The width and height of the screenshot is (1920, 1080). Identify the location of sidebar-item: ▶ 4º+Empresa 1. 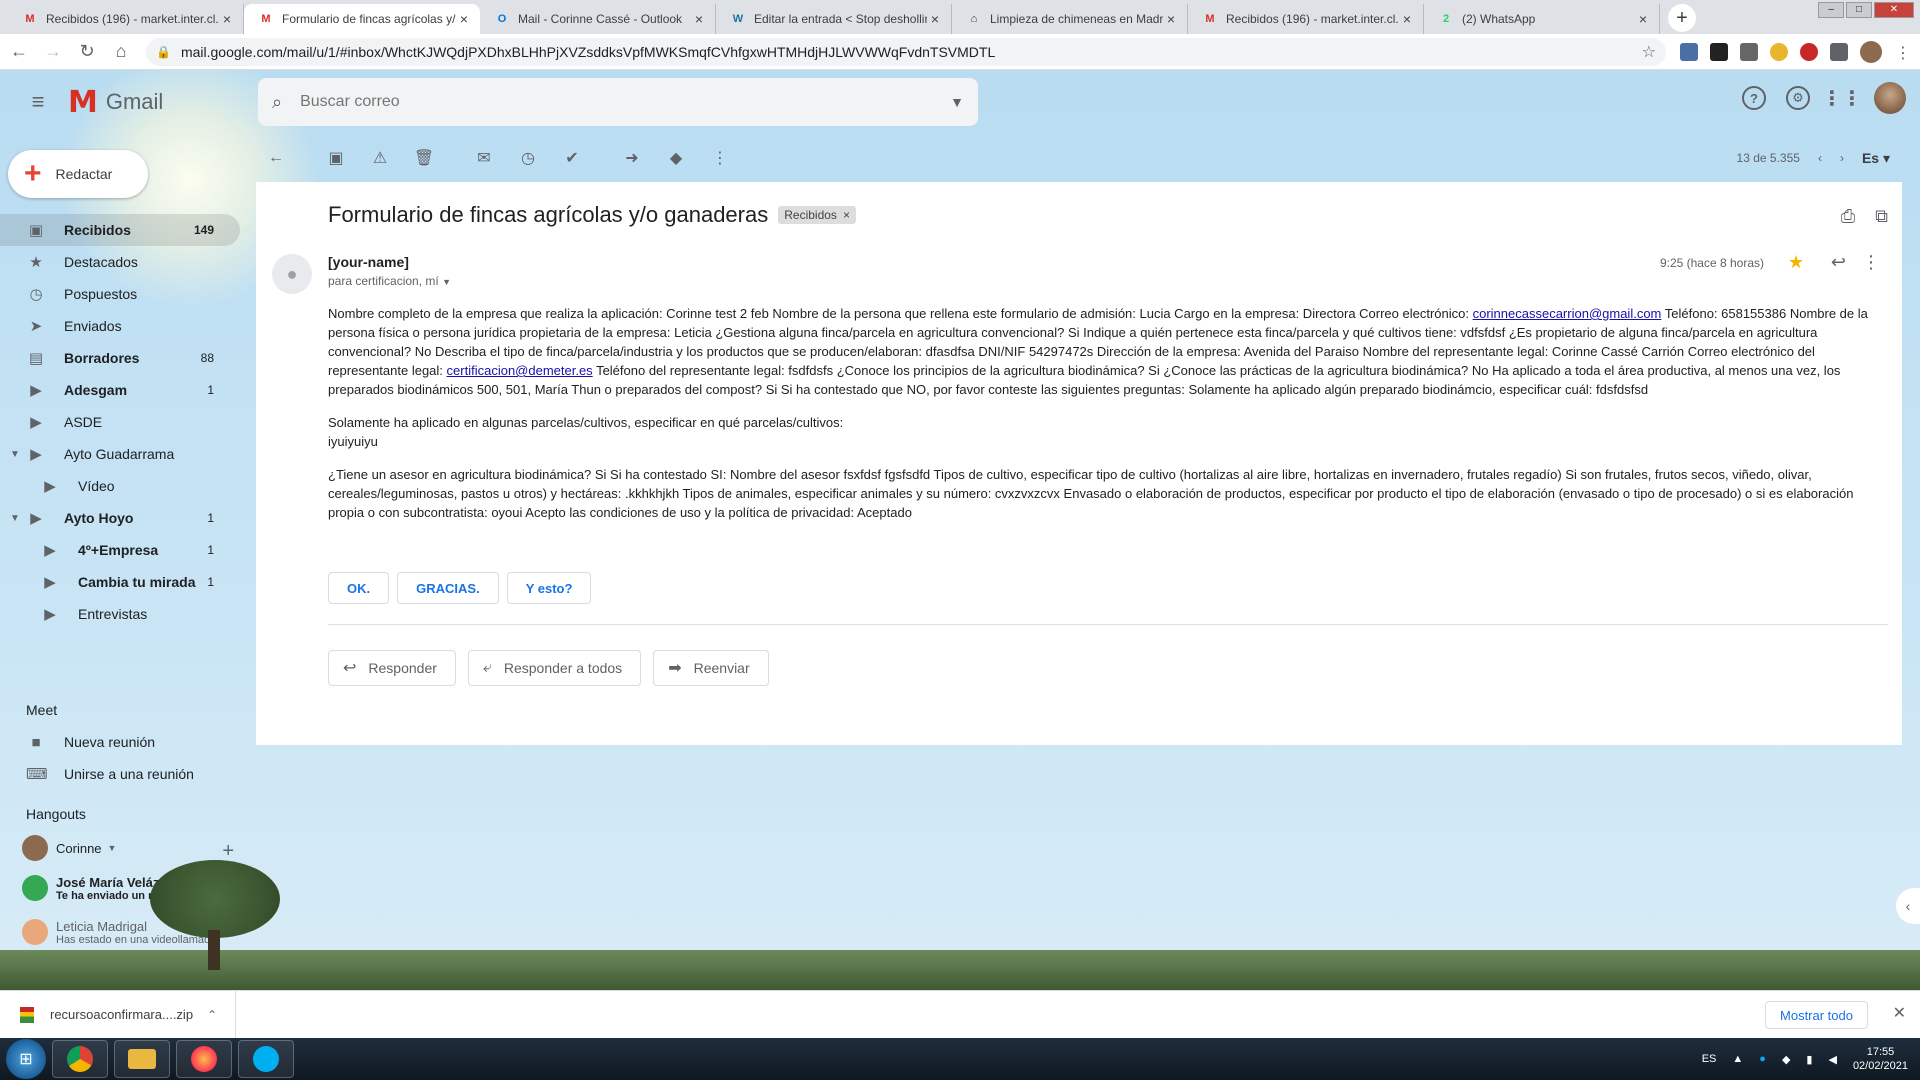
(120, 550).